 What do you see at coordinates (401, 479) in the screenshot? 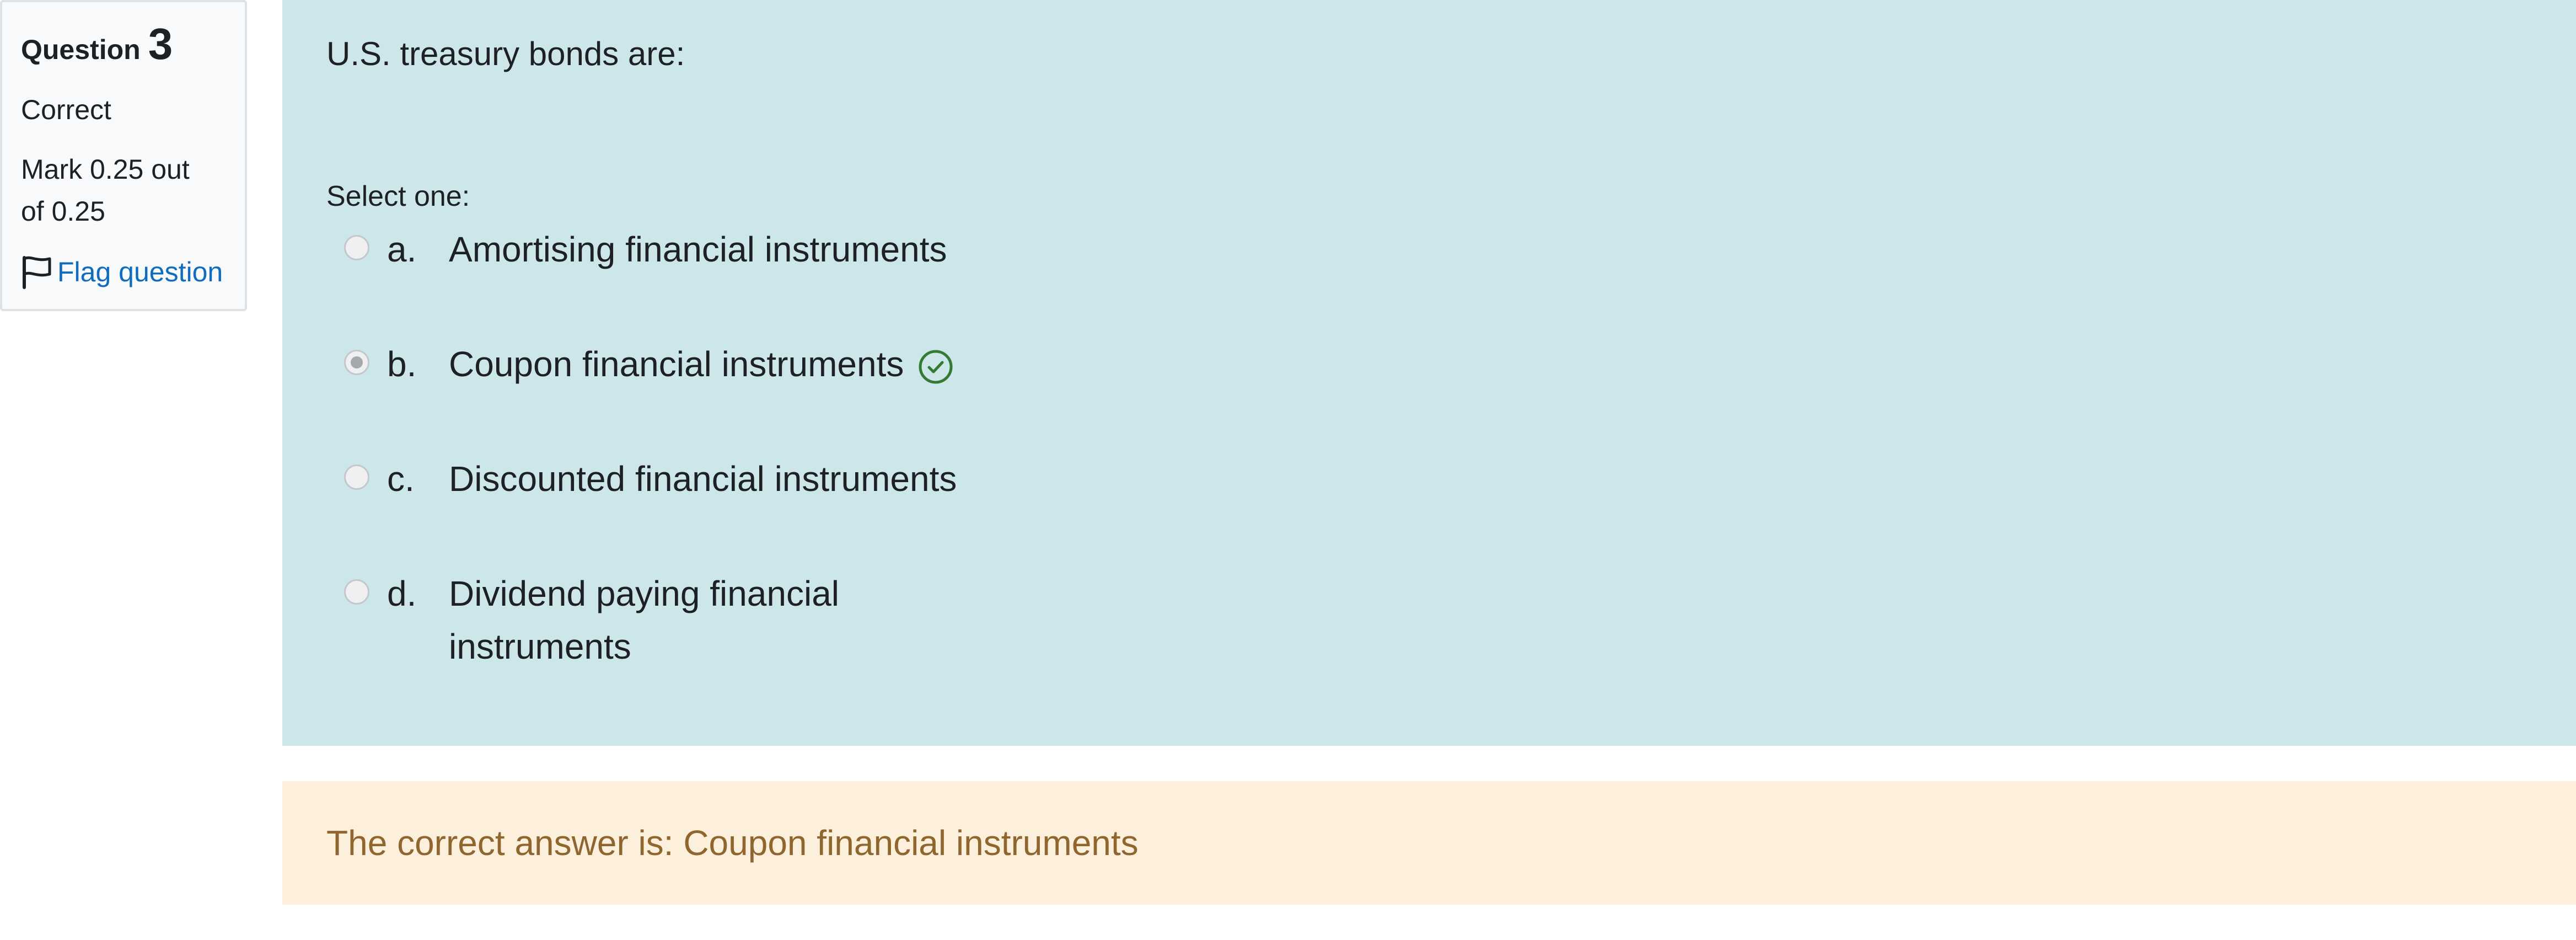
I see `answer-letter: c.` at bounding box center [401, 479].